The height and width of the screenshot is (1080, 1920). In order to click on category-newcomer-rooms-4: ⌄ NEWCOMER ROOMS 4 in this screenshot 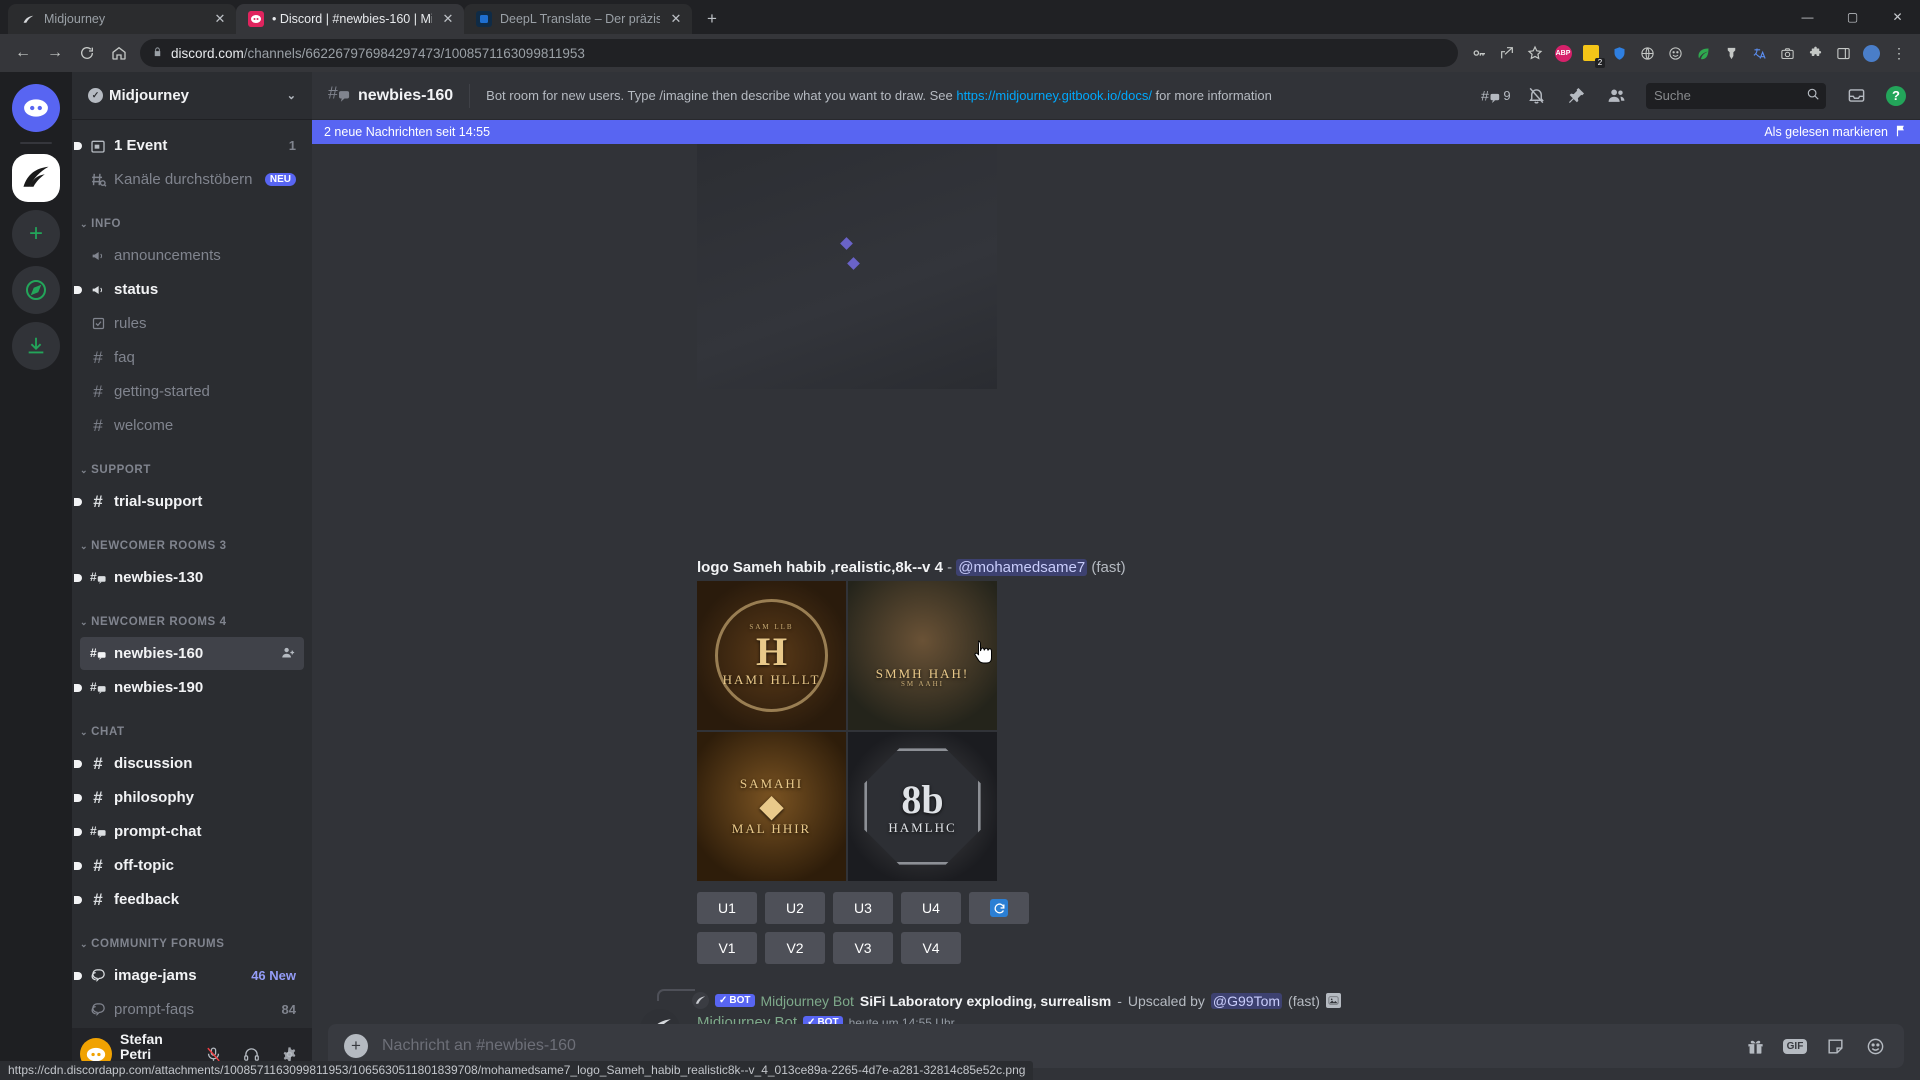, I will do `click(192, 622)`.